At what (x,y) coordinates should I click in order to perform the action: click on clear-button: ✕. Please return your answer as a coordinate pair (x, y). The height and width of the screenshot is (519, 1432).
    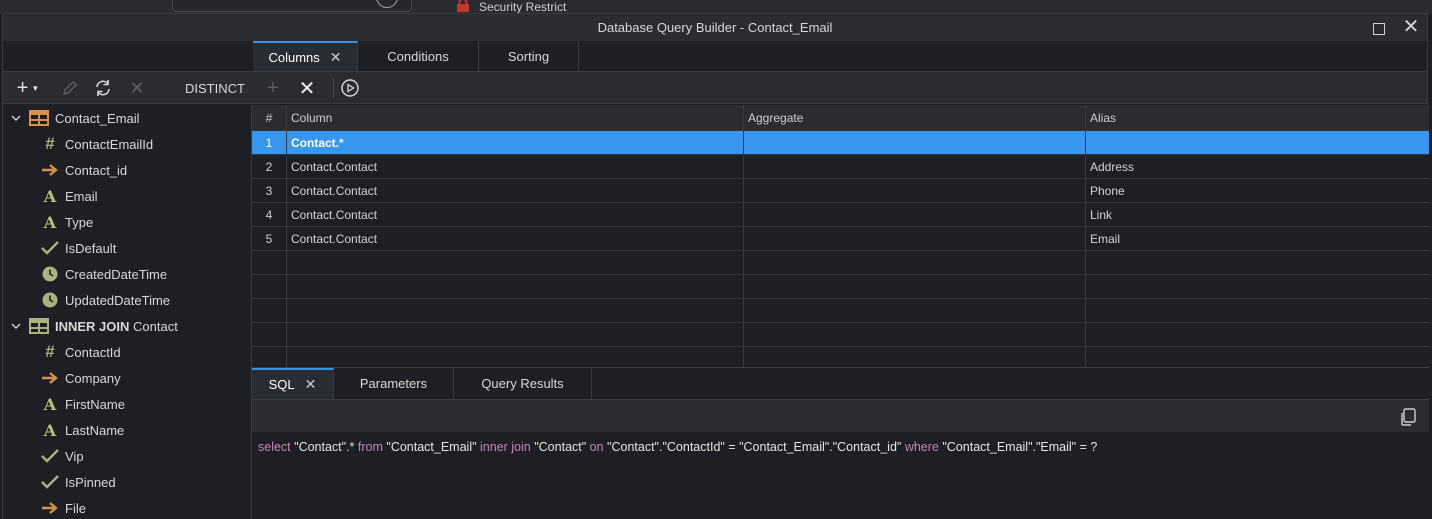
    Looking at the image, I should click on (307, 88).